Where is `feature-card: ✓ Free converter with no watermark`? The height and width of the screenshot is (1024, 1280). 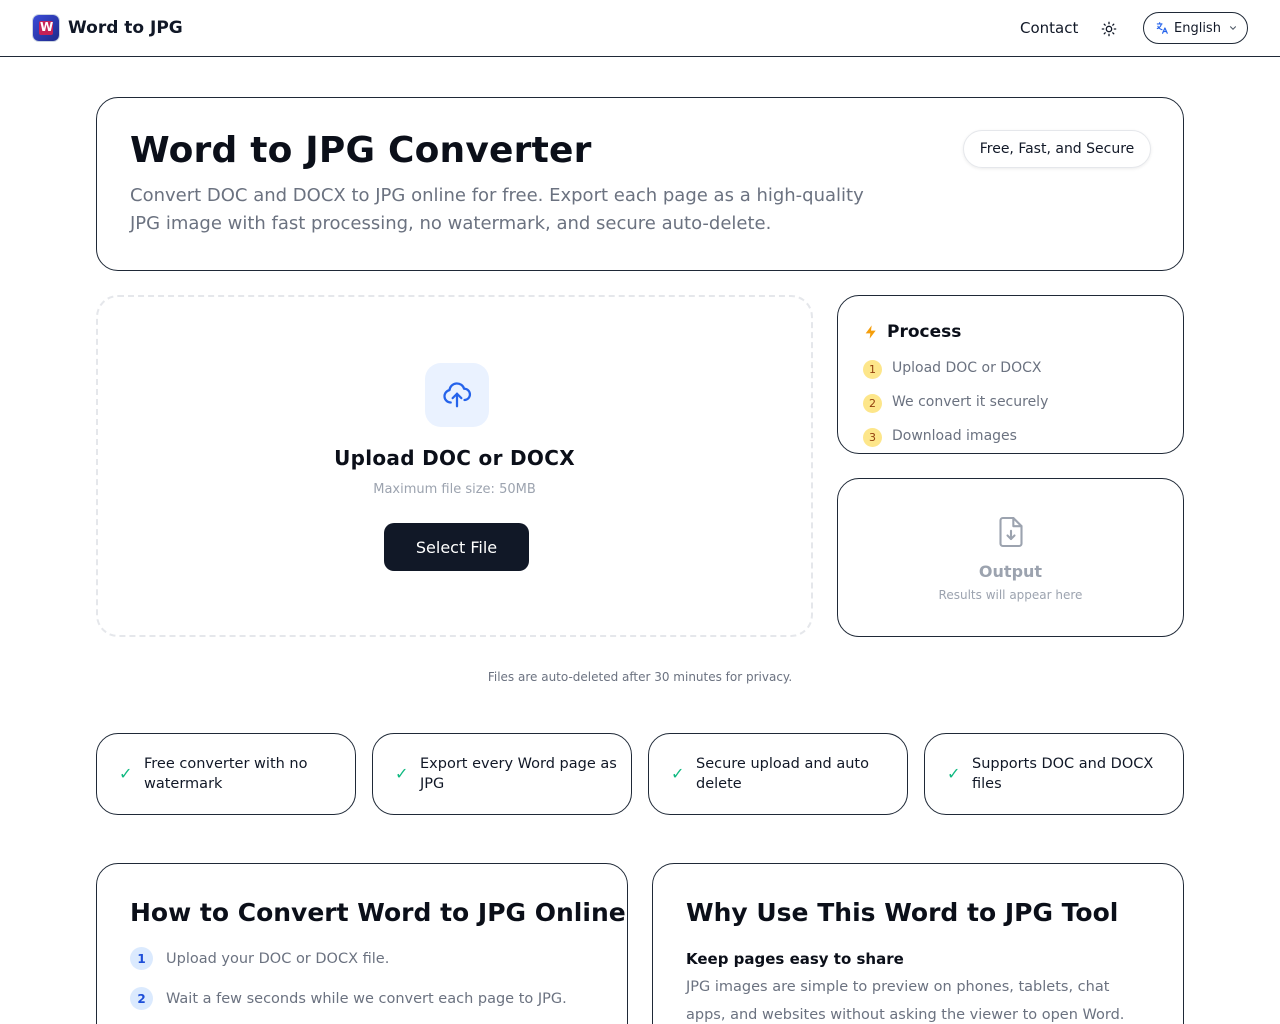
feature-card: ✓ Free converter with no watermark is located at coordinates (226, 774).